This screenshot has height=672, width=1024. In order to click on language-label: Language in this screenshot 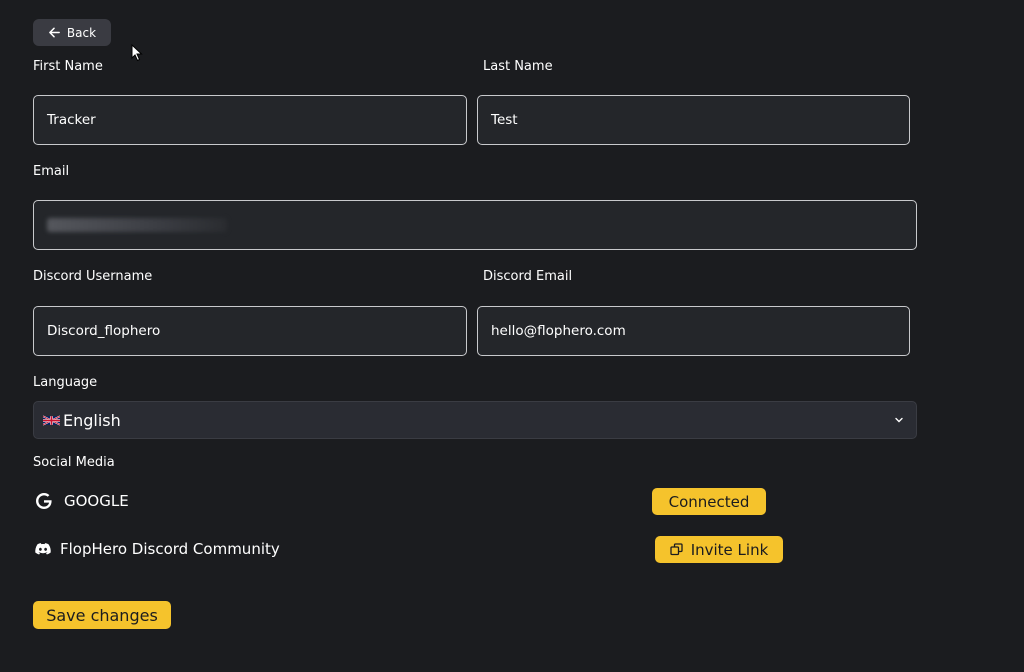, I will do `click(65, 382)`.